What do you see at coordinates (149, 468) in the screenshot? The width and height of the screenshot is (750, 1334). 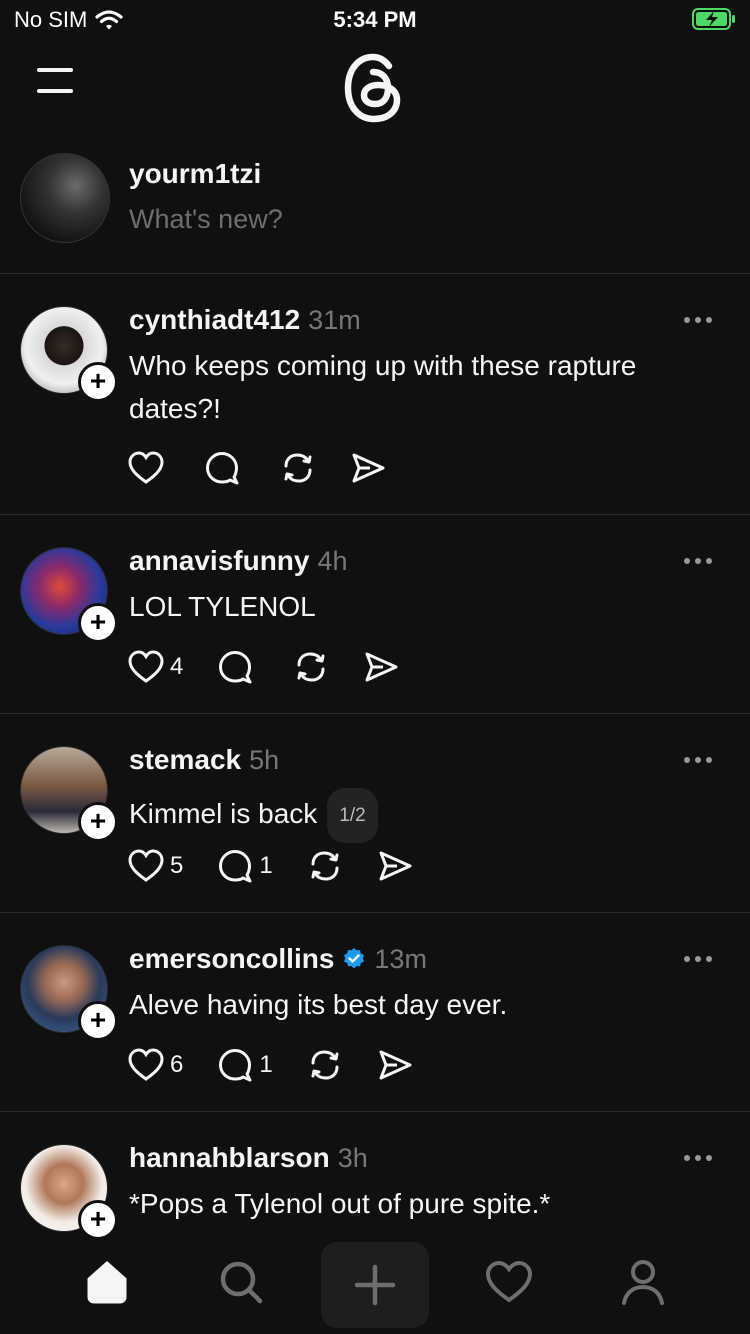 I see `like-button` at bounding box center [149, 468].